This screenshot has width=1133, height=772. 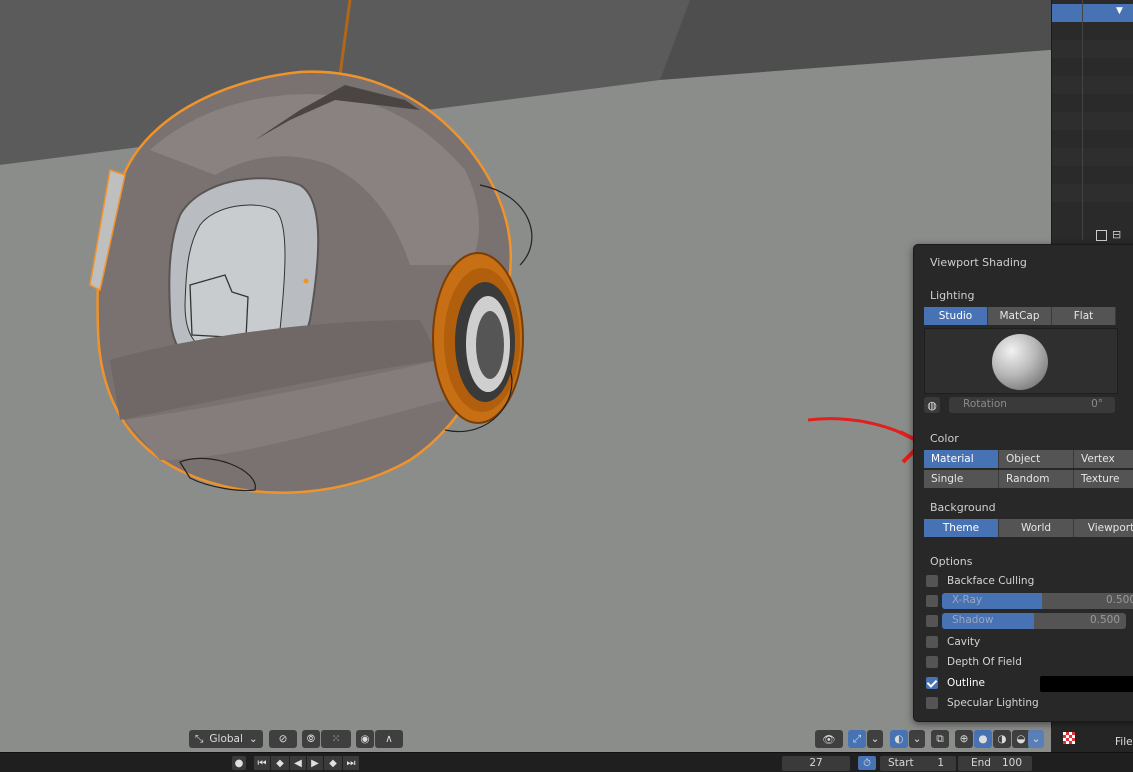 What do you see at coordinates (1082, 120) in the screenshot?
I see `tree-line` at bounding box center [1082, 120].